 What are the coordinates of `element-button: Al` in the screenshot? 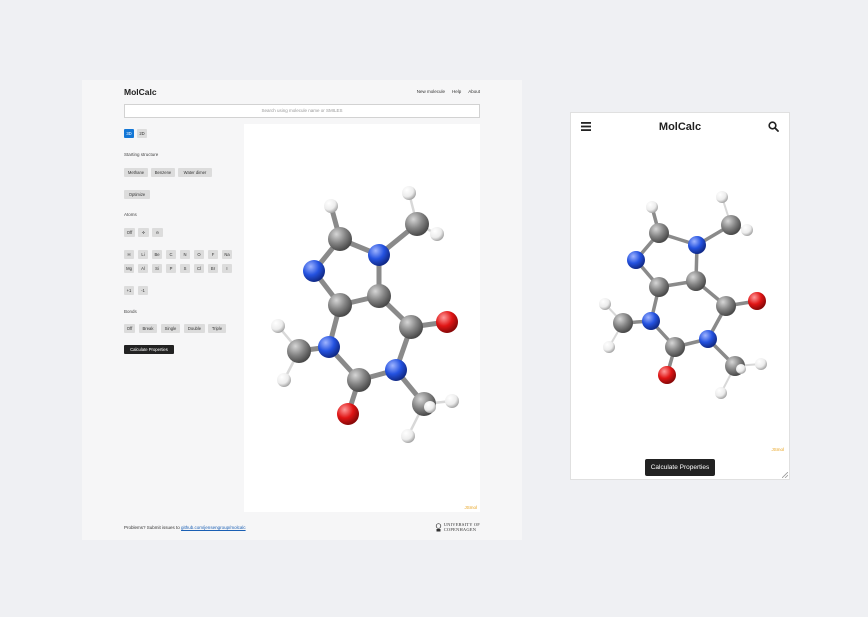 It's located at (143, 268).